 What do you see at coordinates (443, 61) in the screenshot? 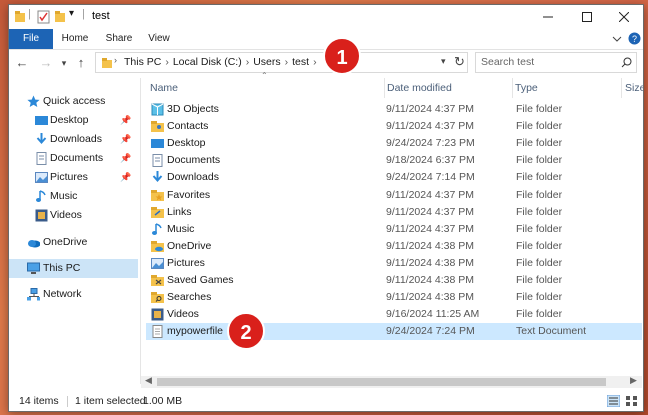
I see `address-dropdown-icon: ▾` at bounding box center [443, 61].